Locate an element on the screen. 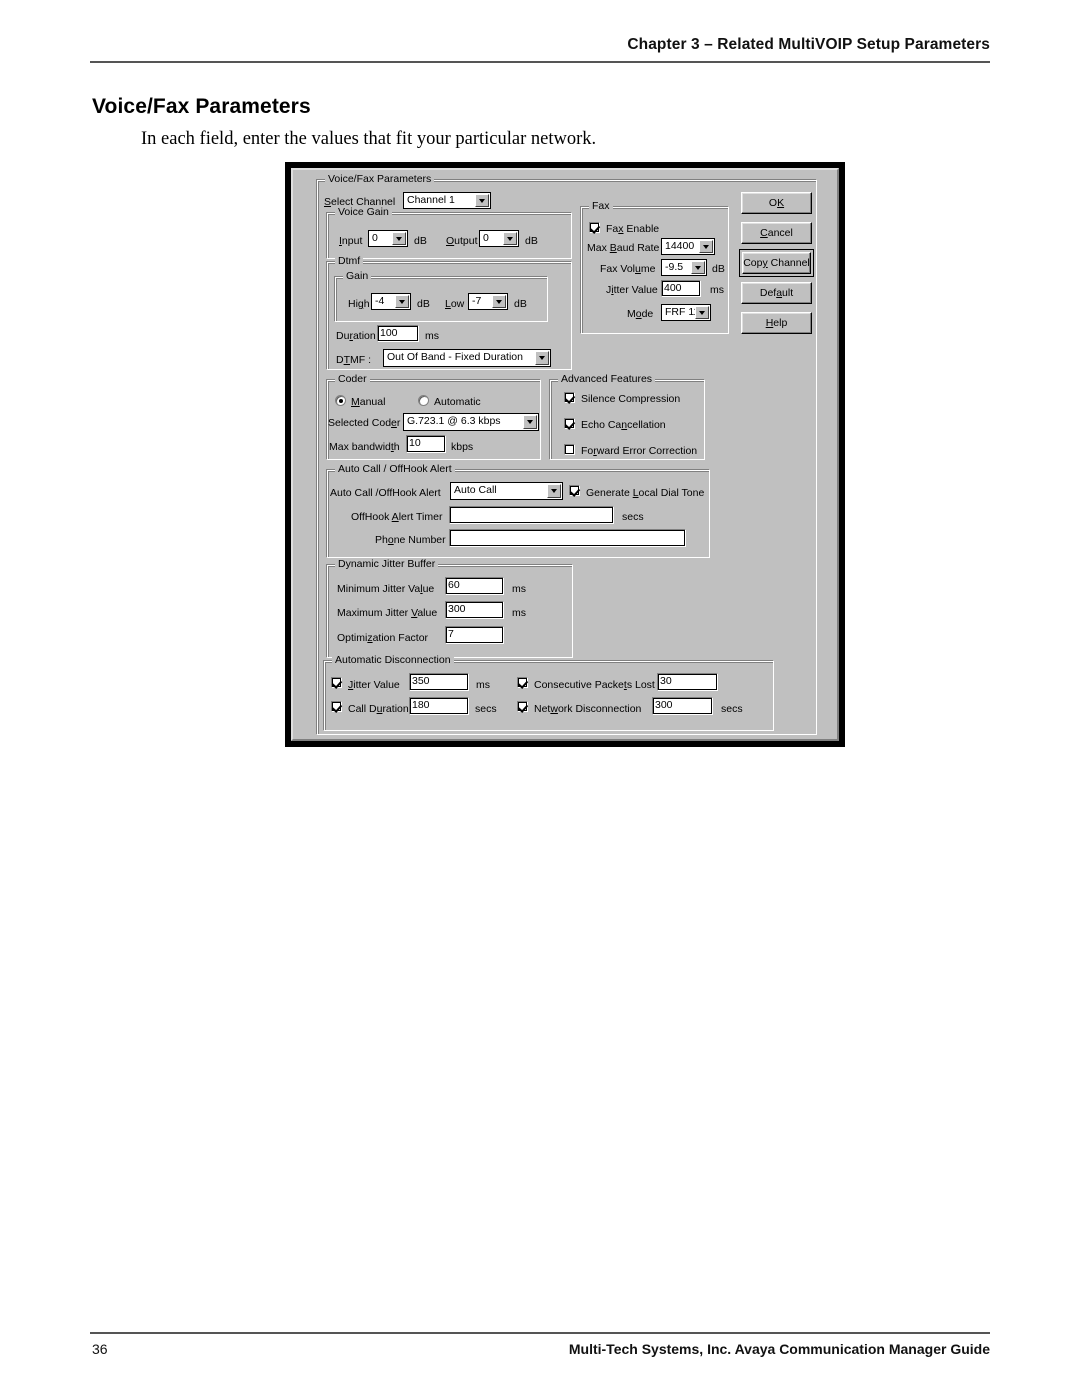 The image size is (1080, 1397). silence-compression-label: Silence Compression is located at coordinates (631, 399).